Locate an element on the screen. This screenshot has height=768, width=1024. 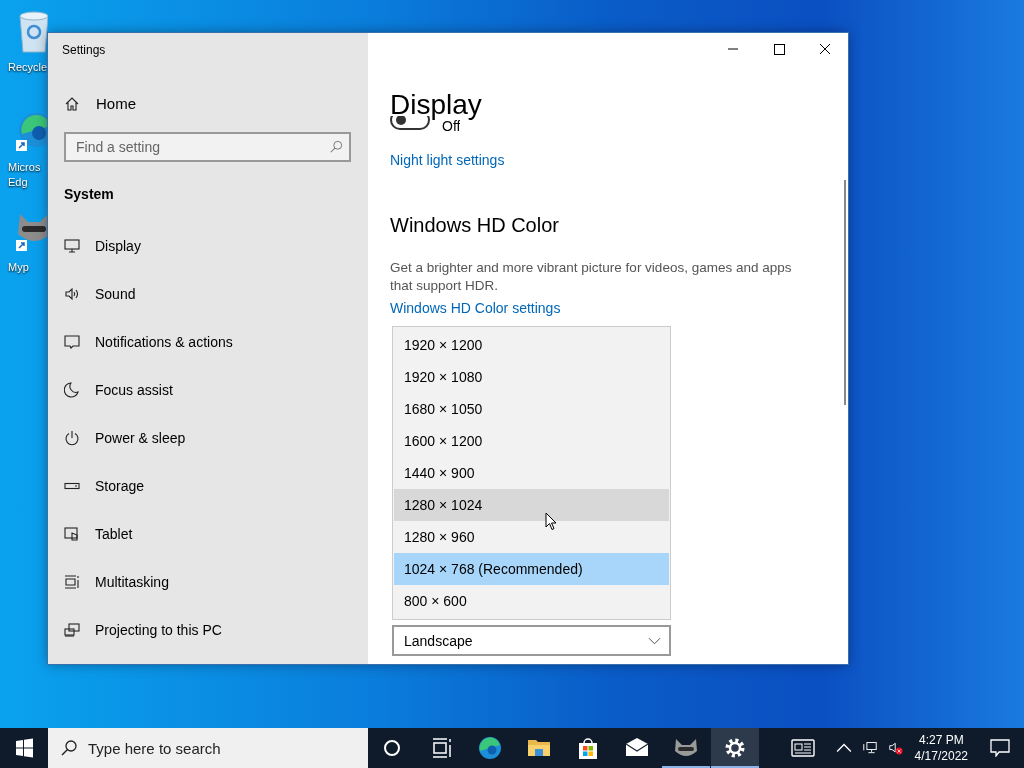
clock: 4:27 PM 4/17/2022 is located at coordinates (941, 748).